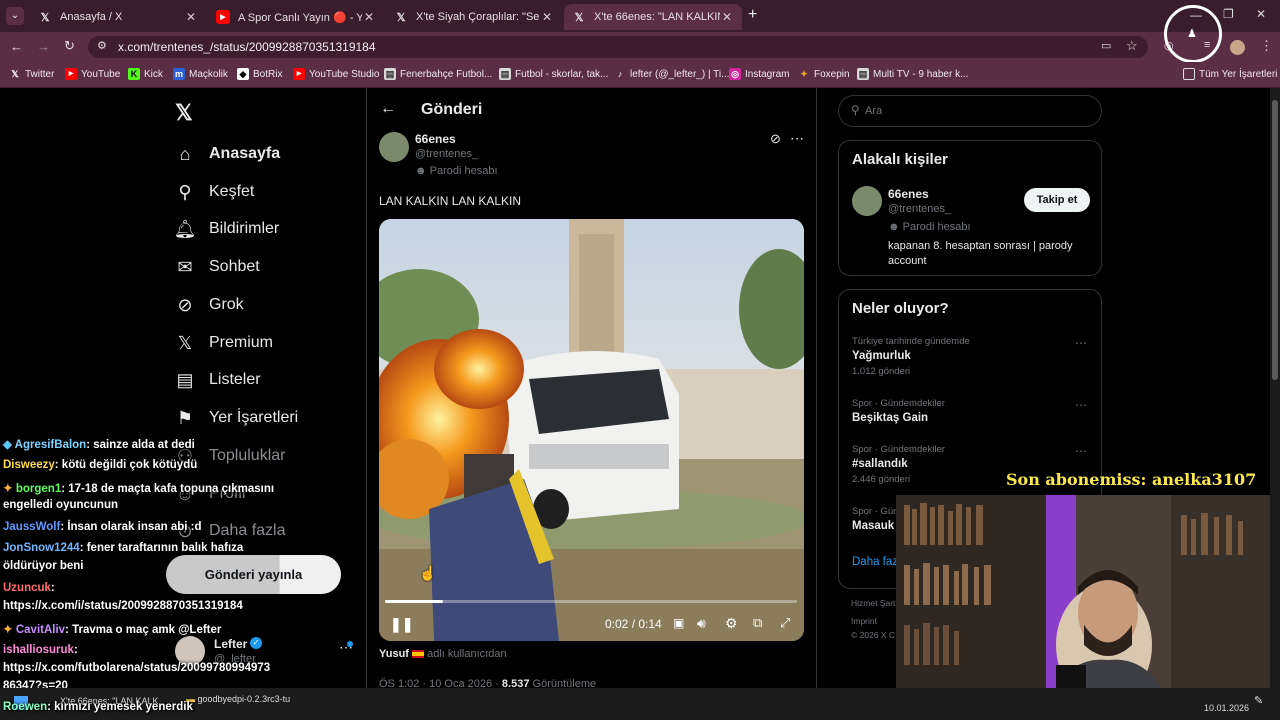  Describe the element at coordinates (185, 342) in the screenshot. I see `x-premium-icon: 𝕏` at that location.